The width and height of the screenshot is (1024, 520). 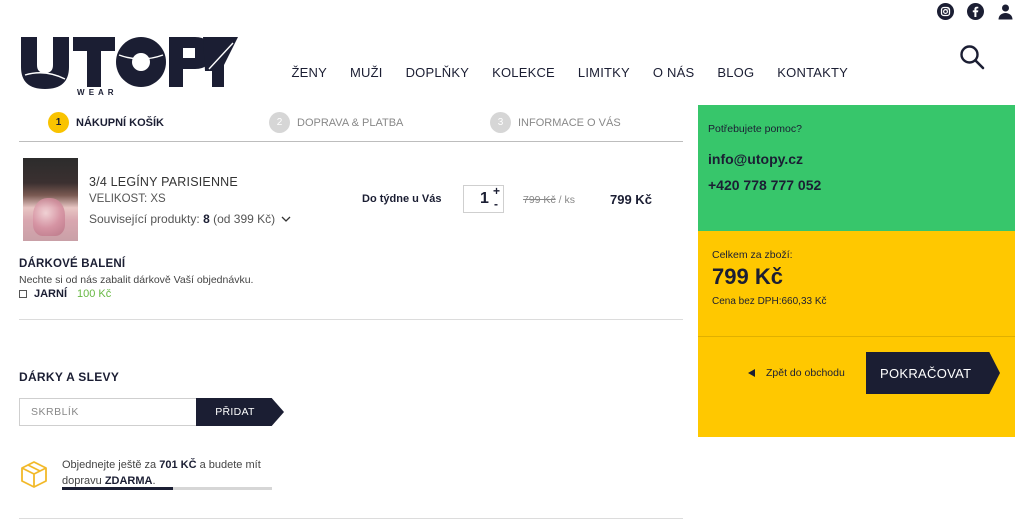 I want to click on facebook-icon, so click(x=975, y=11).